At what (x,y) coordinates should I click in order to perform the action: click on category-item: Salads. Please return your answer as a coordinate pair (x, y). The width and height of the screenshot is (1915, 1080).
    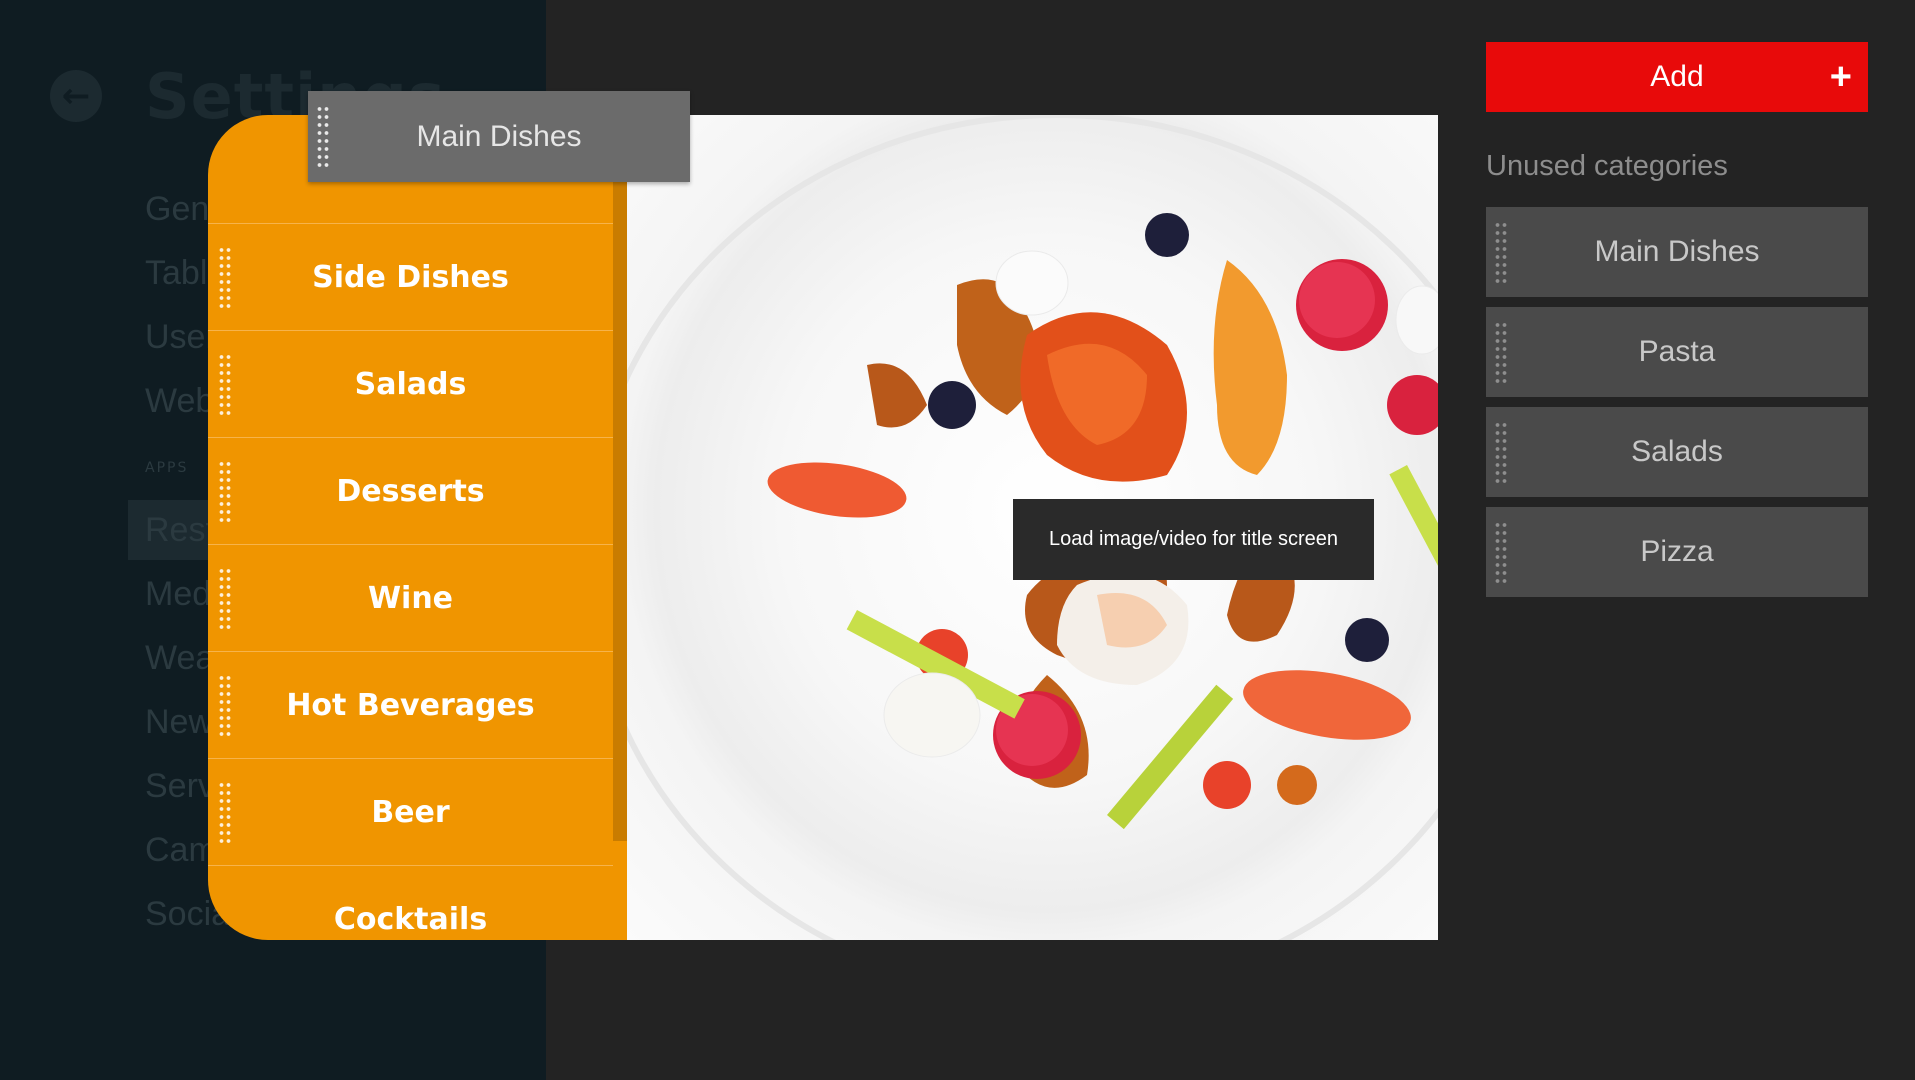
    Looking at the image, I should click on (410, 383).